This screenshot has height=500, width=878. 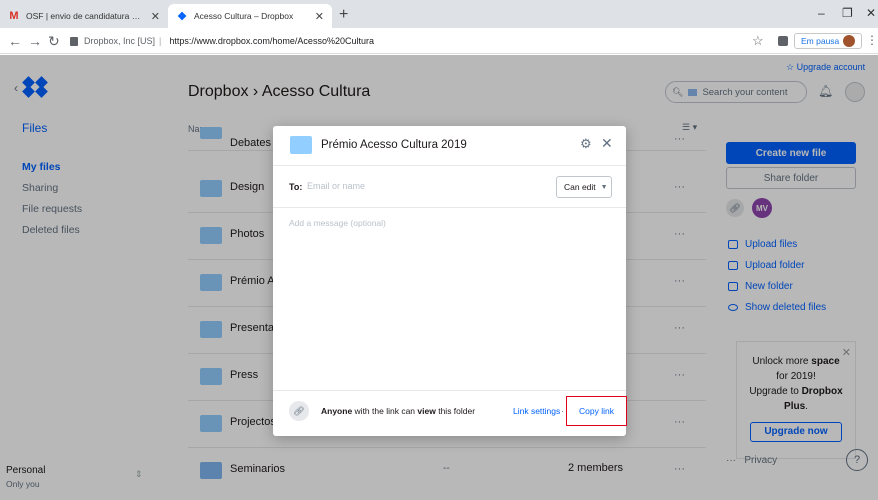 I want to click on close-window-button: ✕, so click(x=871, y=13).